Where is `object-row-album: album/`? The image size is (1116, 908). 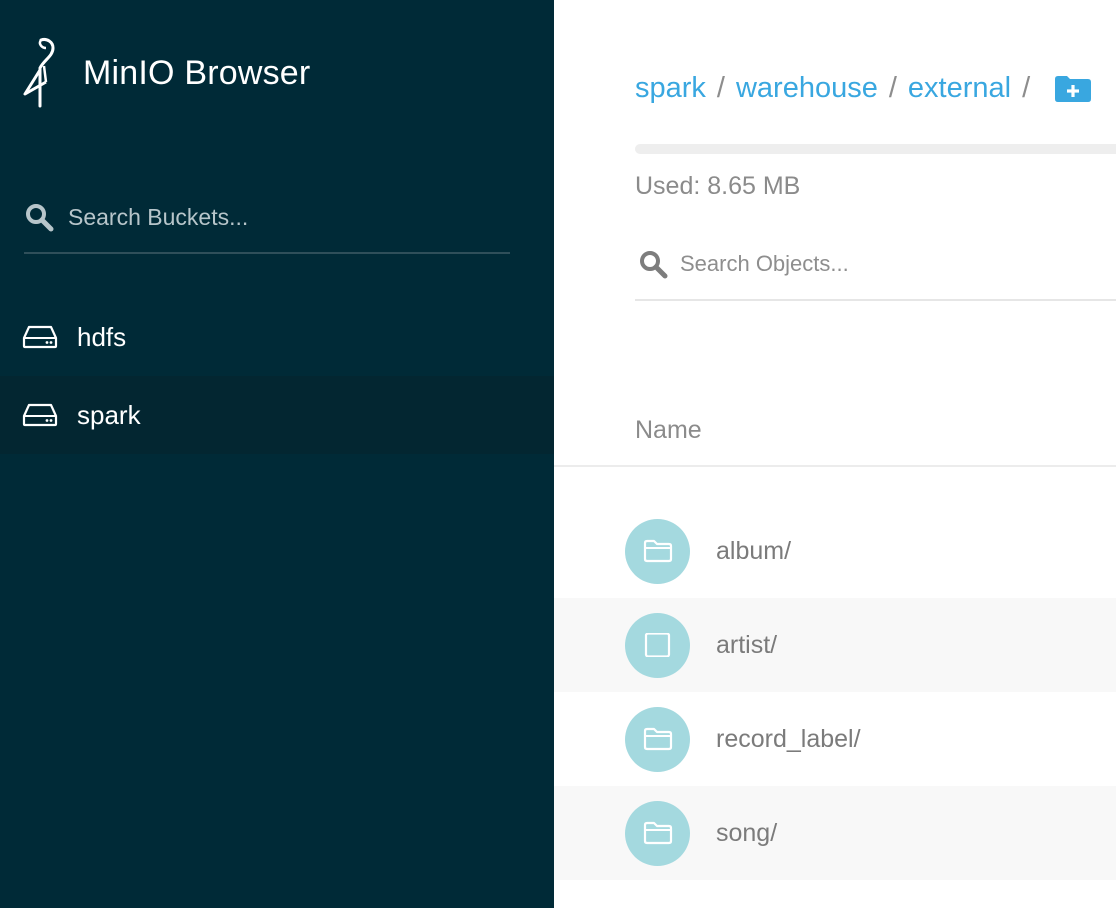 object-row-album: album/ is located at coordinates (835, 551).